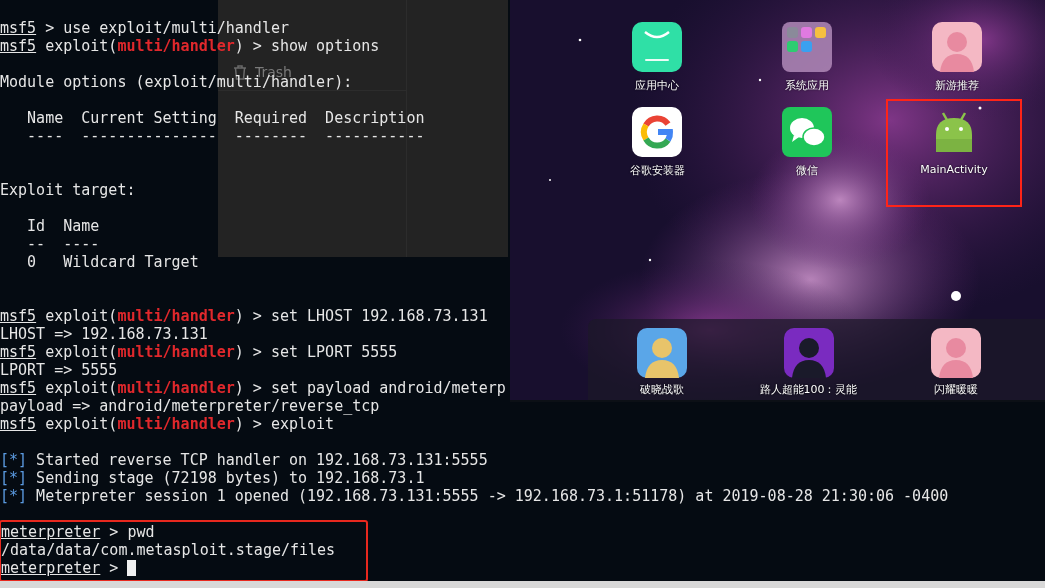 Image resolution: width=1045 pixels, height=588 pixels. I want to click on app-store-icon, so click(657, 47).